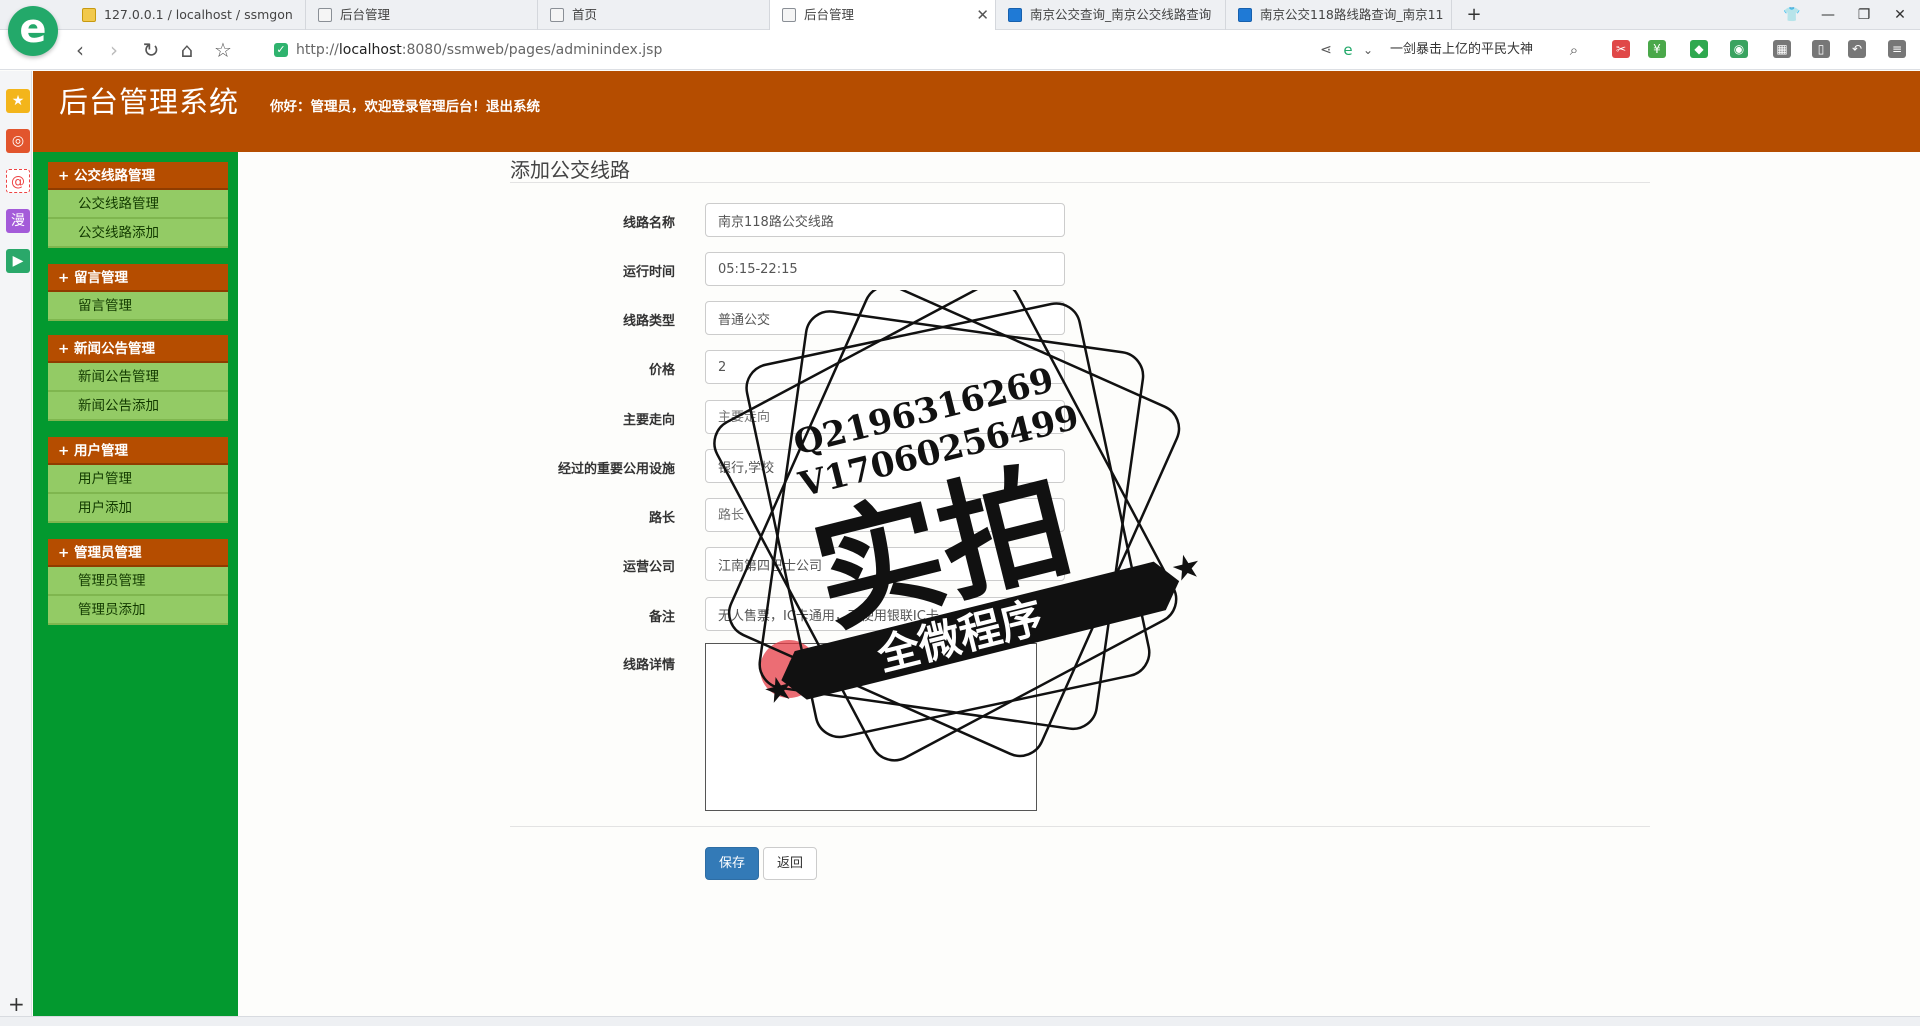 The width and height of the screenshot is (1920, 1026). I want to click on menu-head-messages: + 留言管理, so click(138, 278).